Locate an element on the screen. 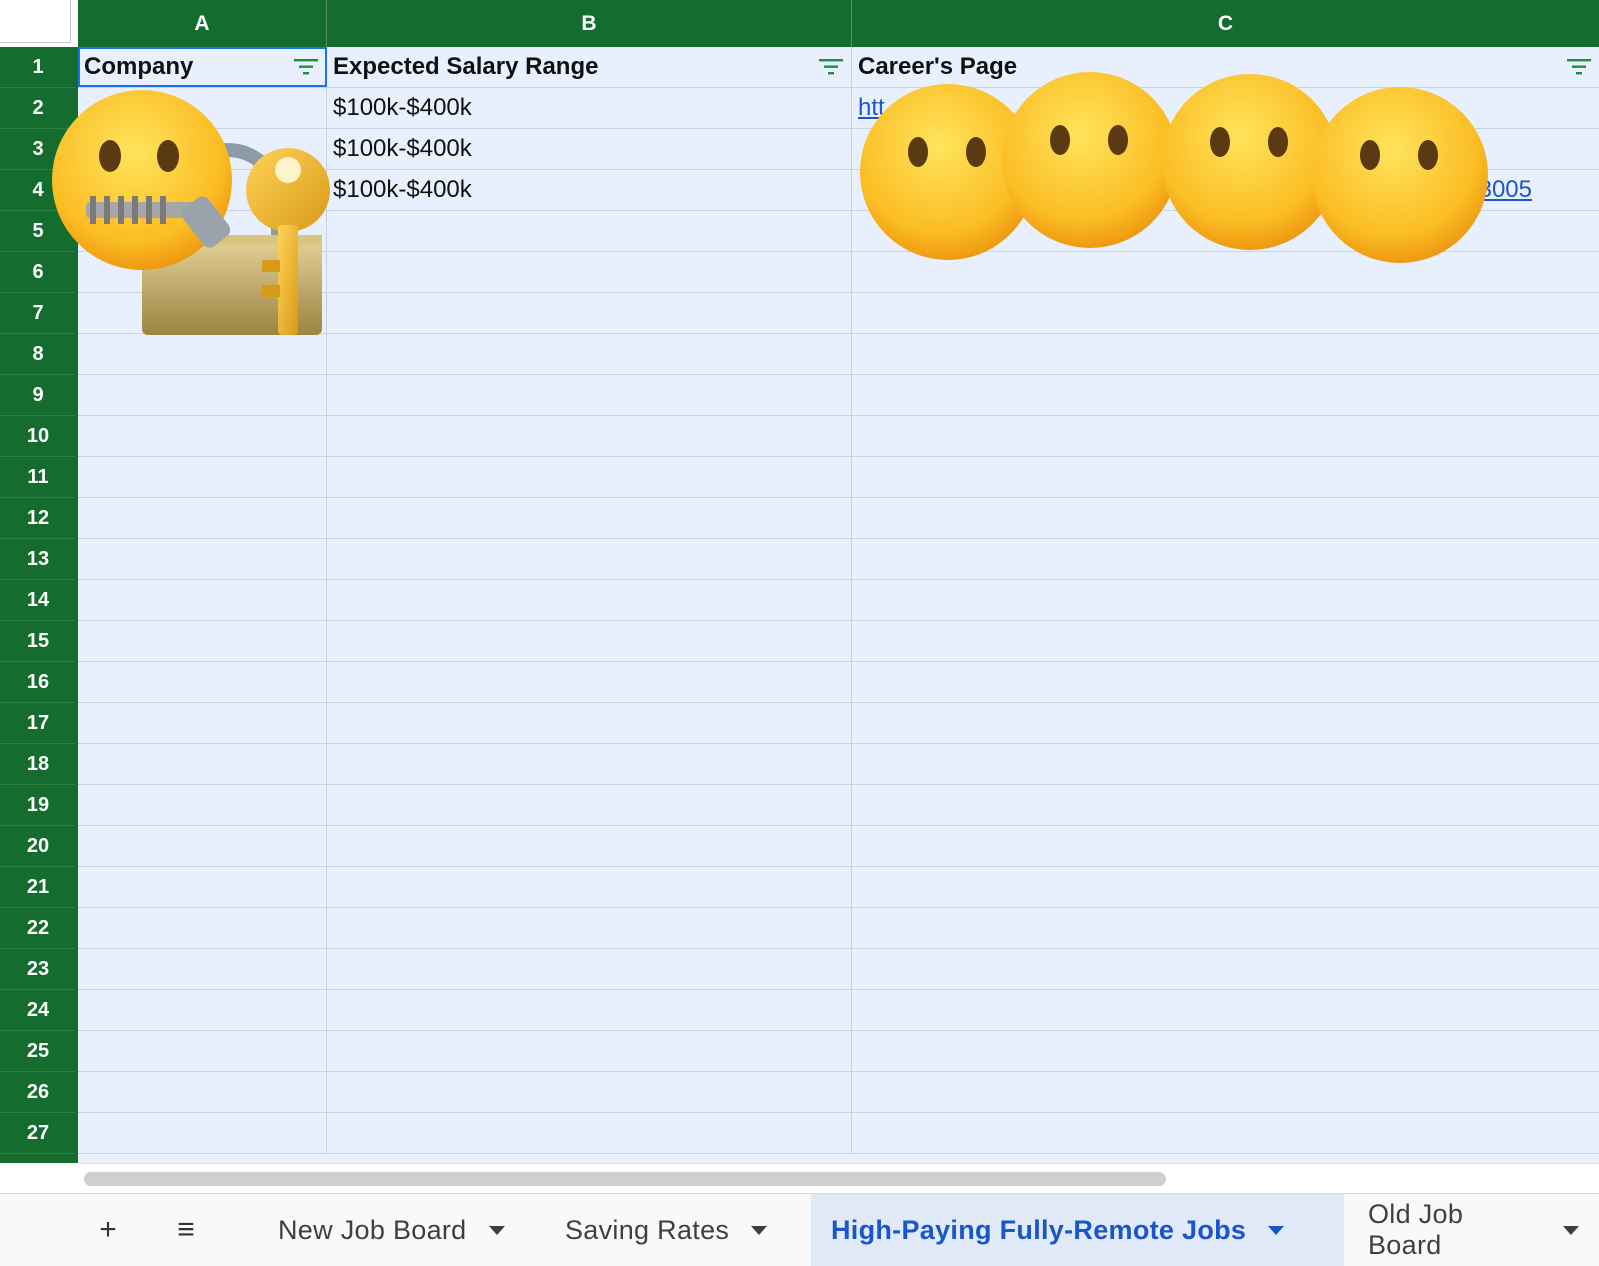  all-sheets-menu-button: ≡ is located at coordinates (186, 1230).